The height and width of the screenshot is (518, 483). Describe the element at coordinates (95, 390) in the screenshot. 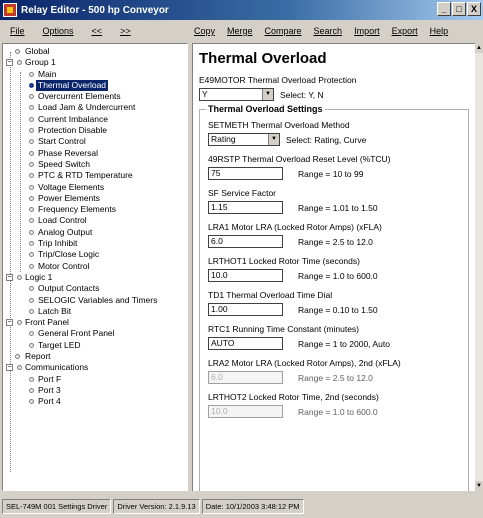

I see `tree-item-port-3: Port 3` at that location.